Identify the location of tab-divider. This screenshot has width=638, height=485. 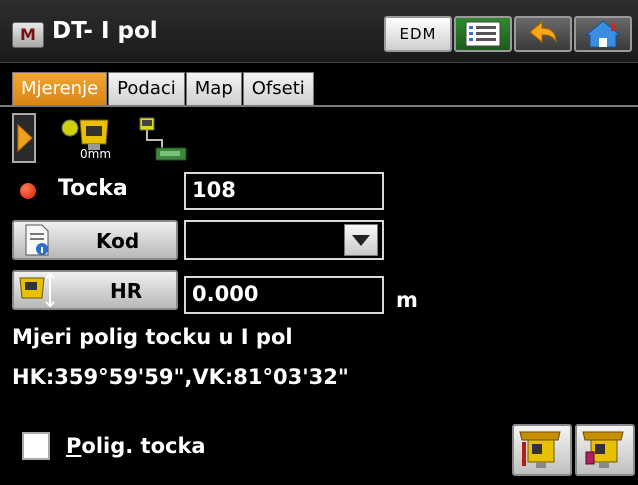
(319, 106).